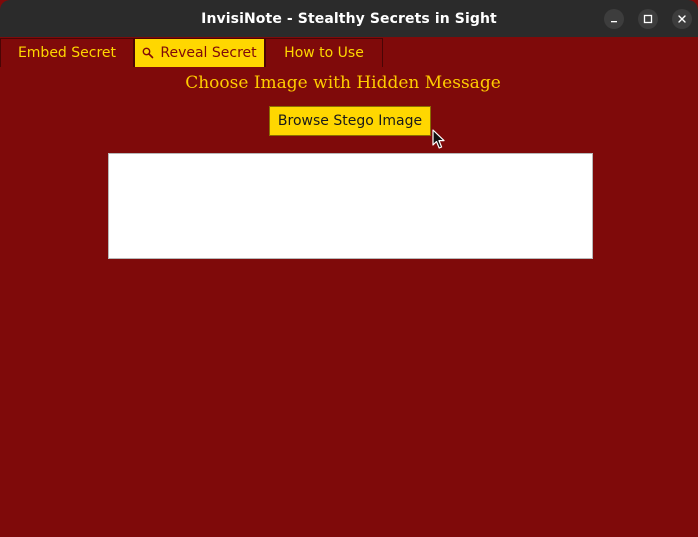 The width and height of the screenshot is (698, 537). I want to click on minimize-button, so click(614, 19).